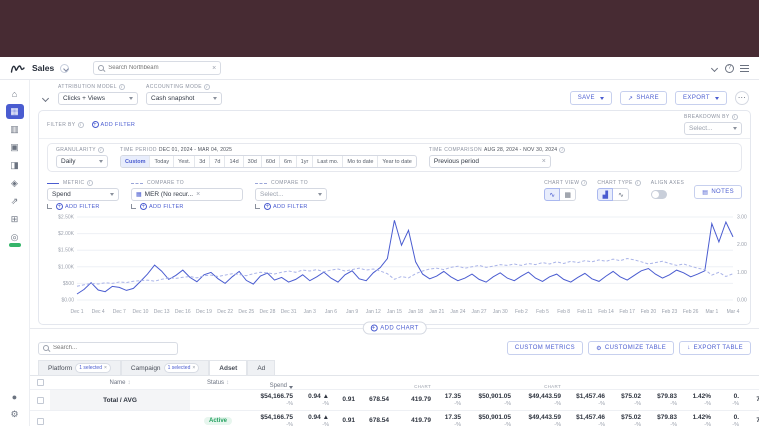 The image size is (759, 427). Describe the element at coordinates (744, 68) in the screenshot. I see `menu-icon` at that location.